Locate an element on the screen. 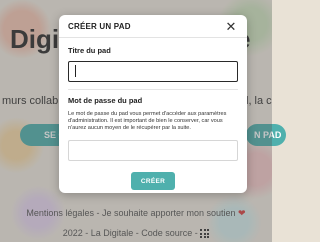 The width and height of the screenshot is (320, 242). divider is located at coordinates (153, 89).